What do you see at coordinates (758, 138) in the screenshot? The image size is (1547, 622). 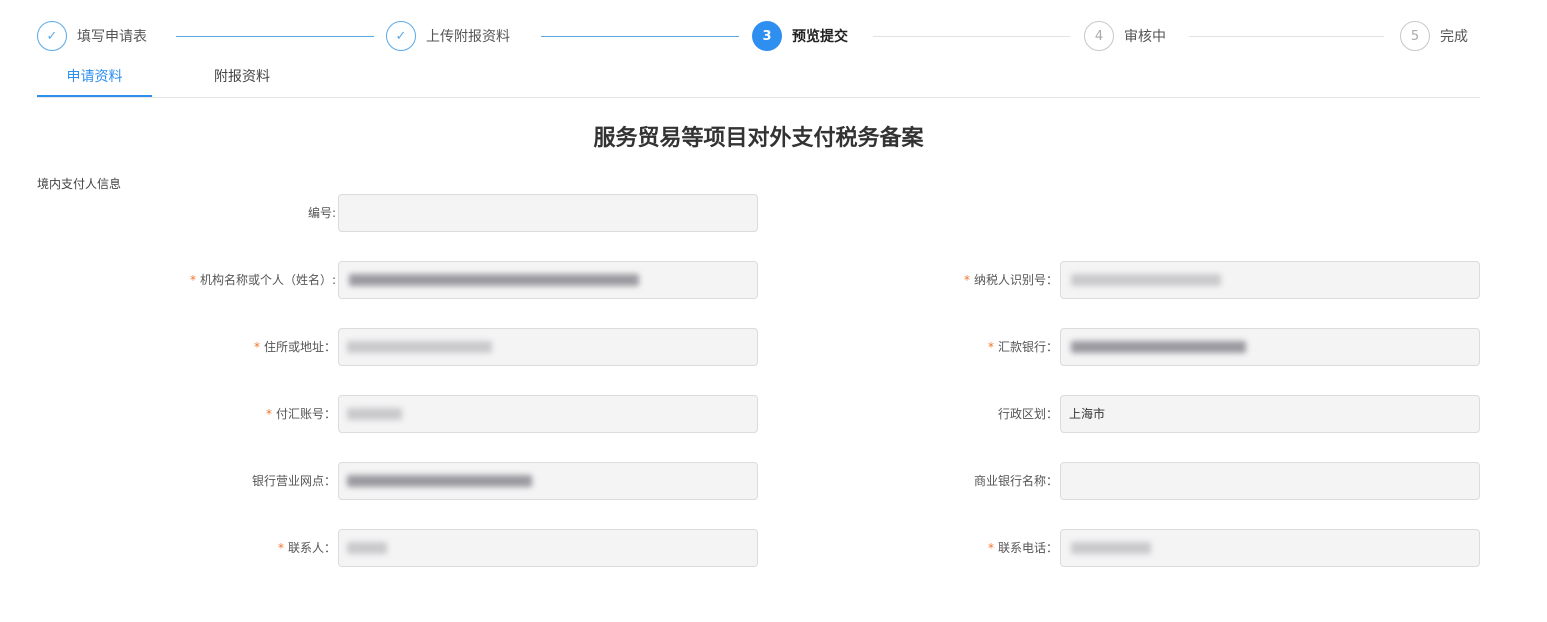 I see `form-title: 服务贸易等项目对外支付税务备案` at bounding box center [758, 138].